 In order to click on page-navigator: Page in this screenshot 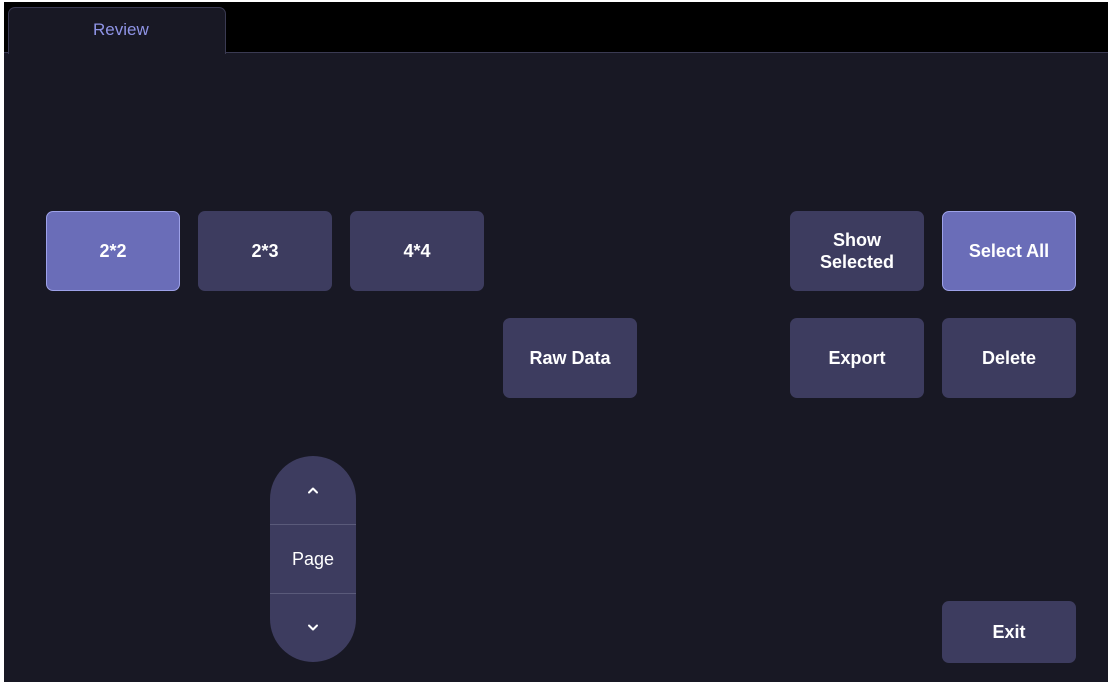, I will do `click(313, 559)`.